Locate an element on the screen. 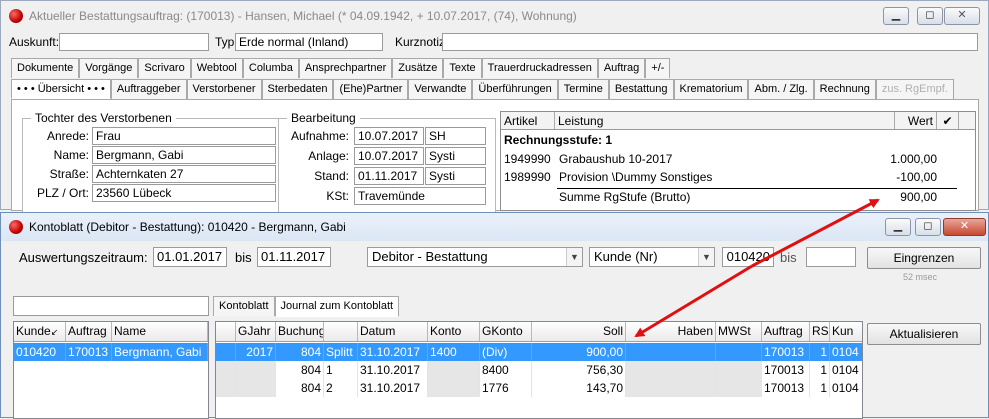 Image resolution: width=989 pixels, height=419 pixels. journal-col-header: Konto is located at coordinates (454, 331).